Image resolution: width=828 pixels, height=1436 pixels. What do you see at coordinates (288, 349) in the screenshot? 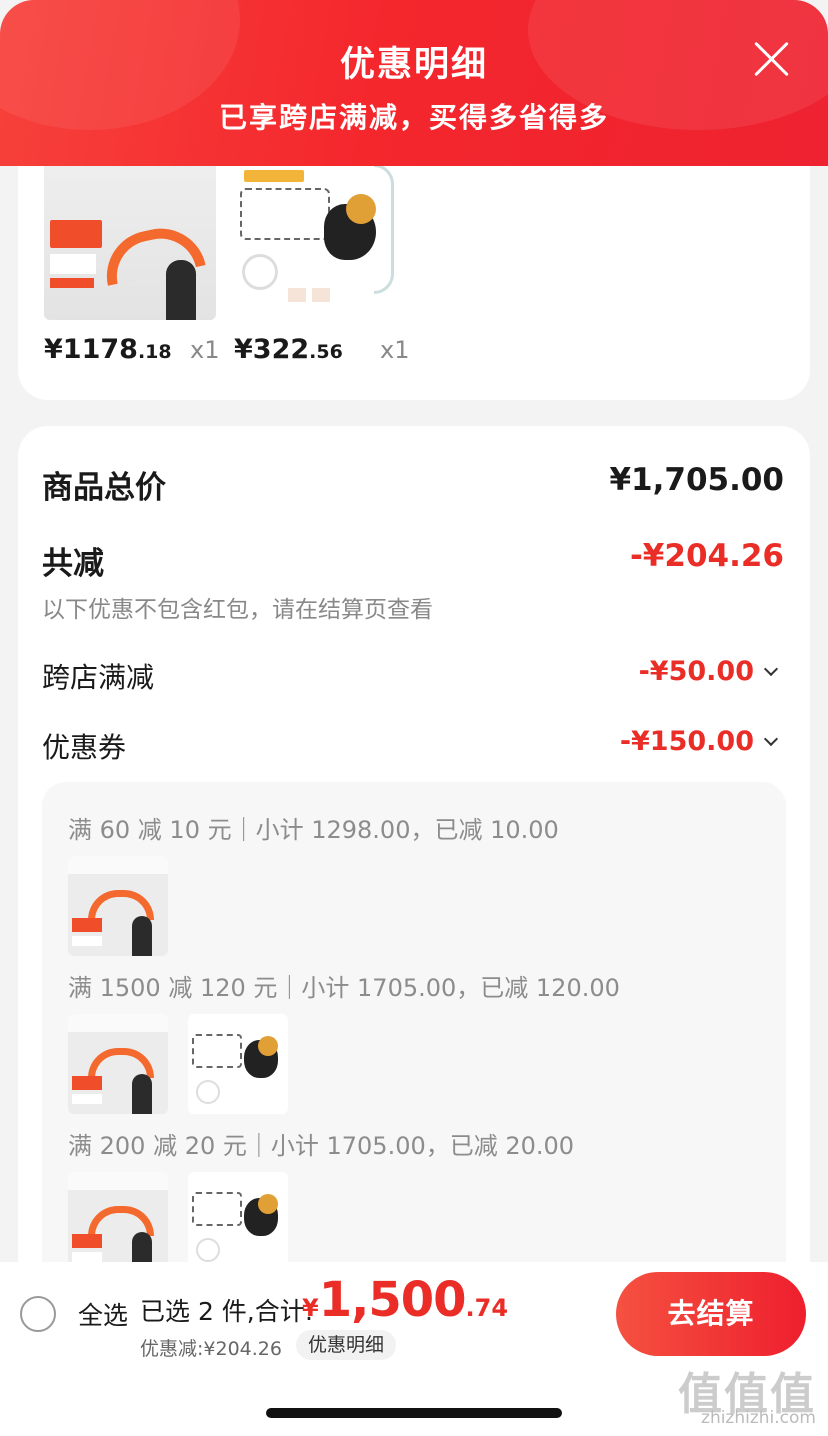
I see `product-price: ¥322.56` at bounding box center [288, 349].